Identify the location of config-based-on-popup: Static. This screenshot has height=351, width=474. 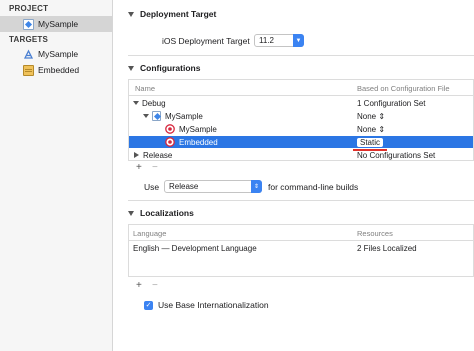
(370, 142).